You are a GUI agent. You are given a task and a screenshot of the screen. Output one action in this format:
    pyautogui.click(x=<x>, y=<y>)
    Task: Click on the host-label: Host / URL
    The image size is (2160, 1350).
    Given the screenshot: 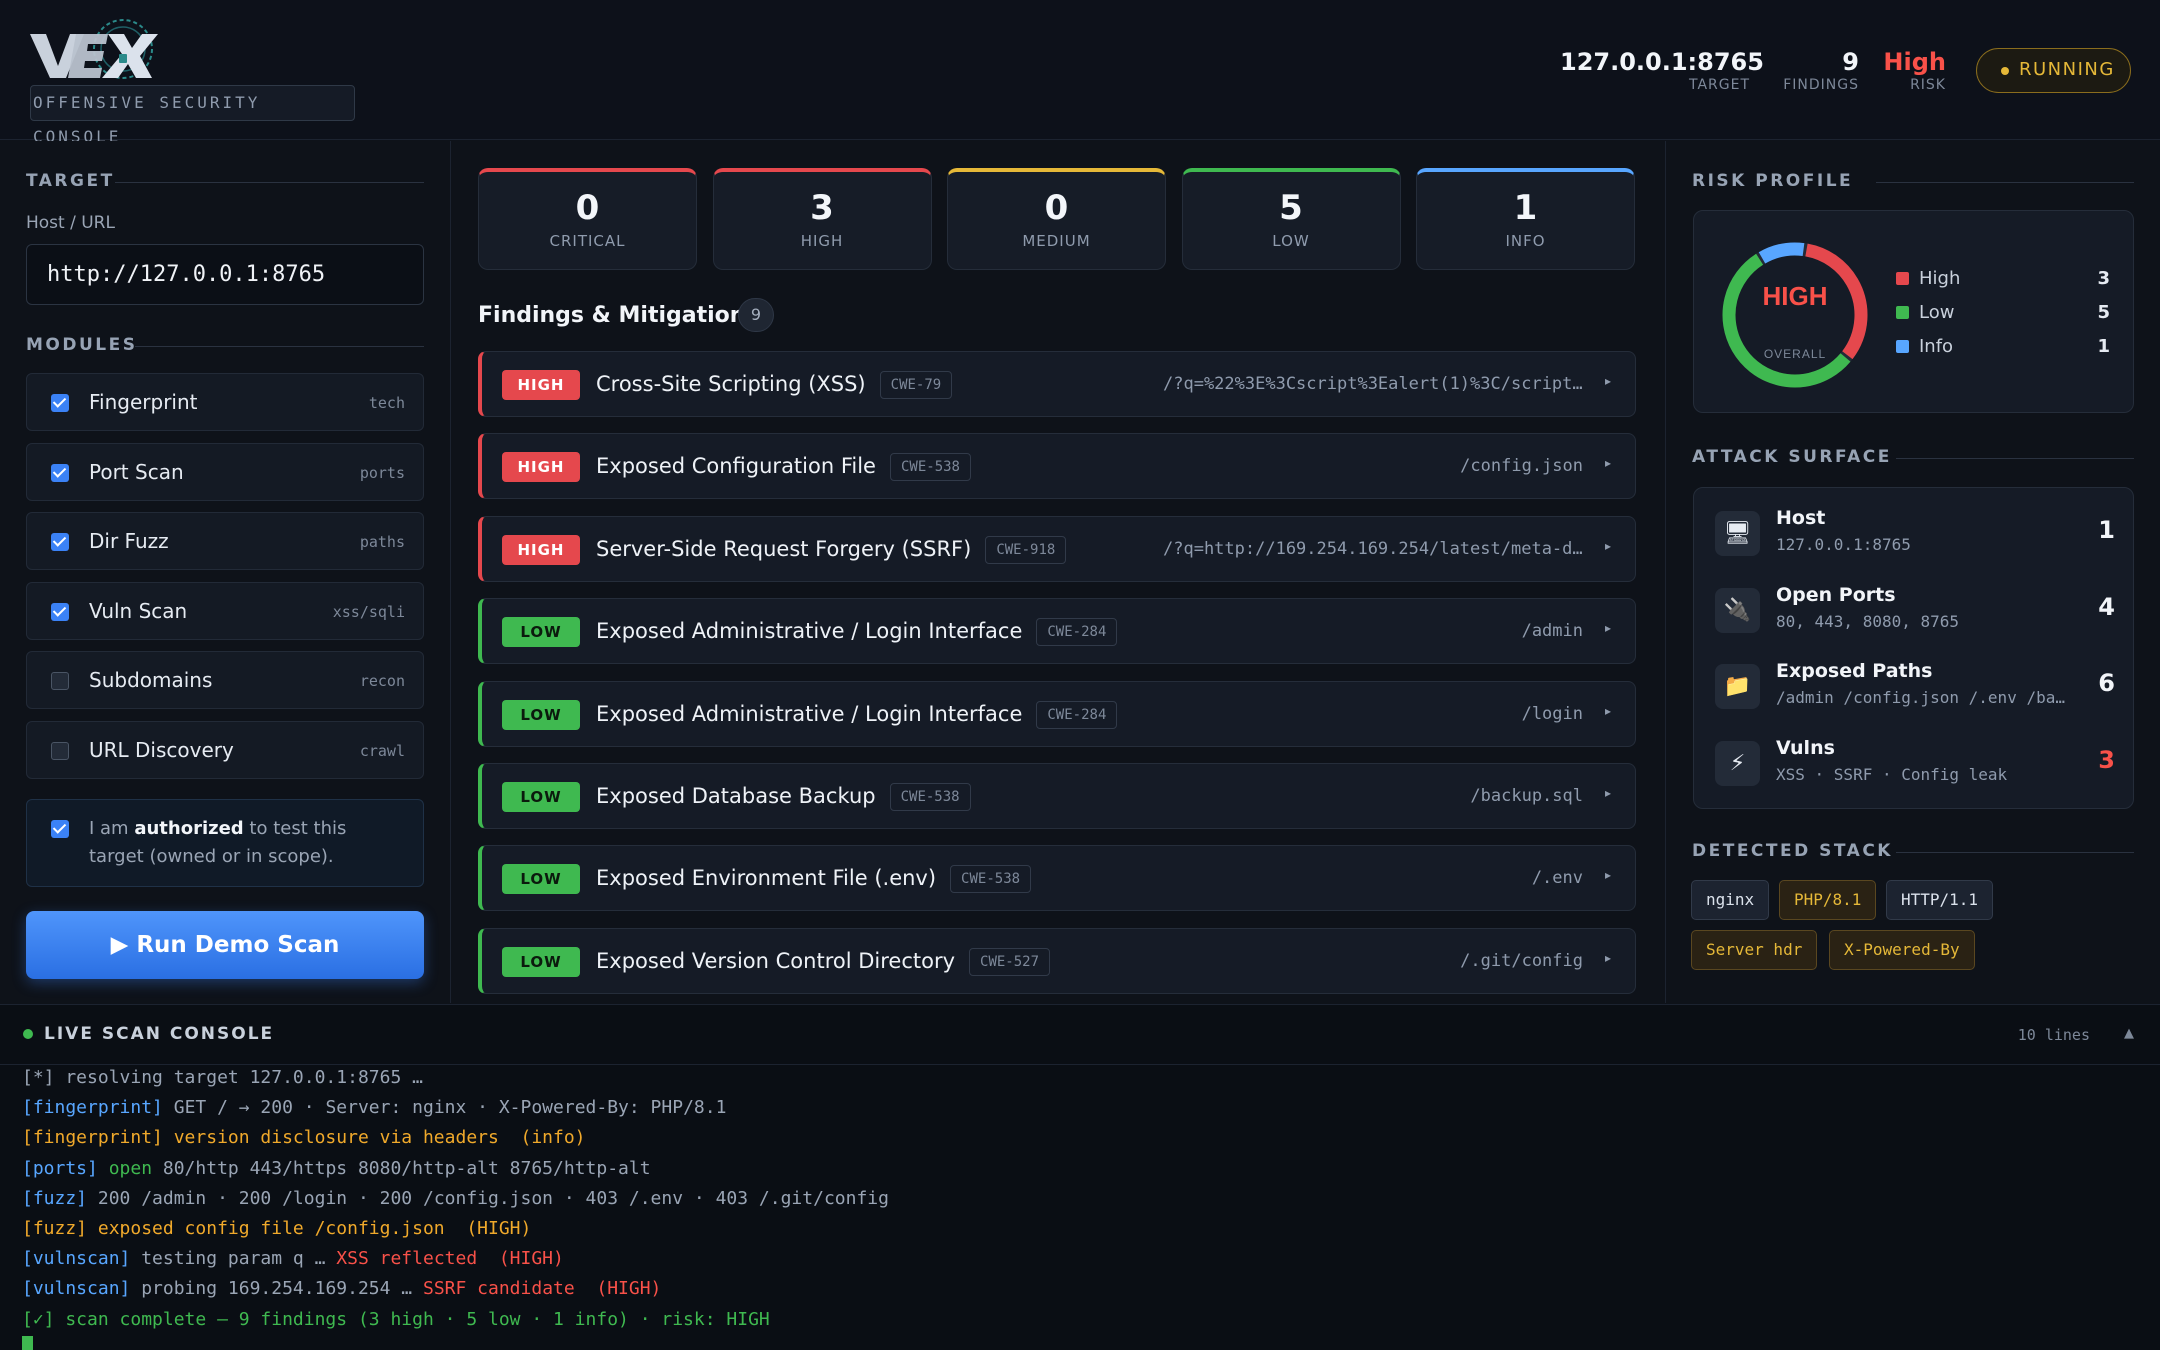 What is the action you would take?
    pyautogui.click(x=70, y=223)
    